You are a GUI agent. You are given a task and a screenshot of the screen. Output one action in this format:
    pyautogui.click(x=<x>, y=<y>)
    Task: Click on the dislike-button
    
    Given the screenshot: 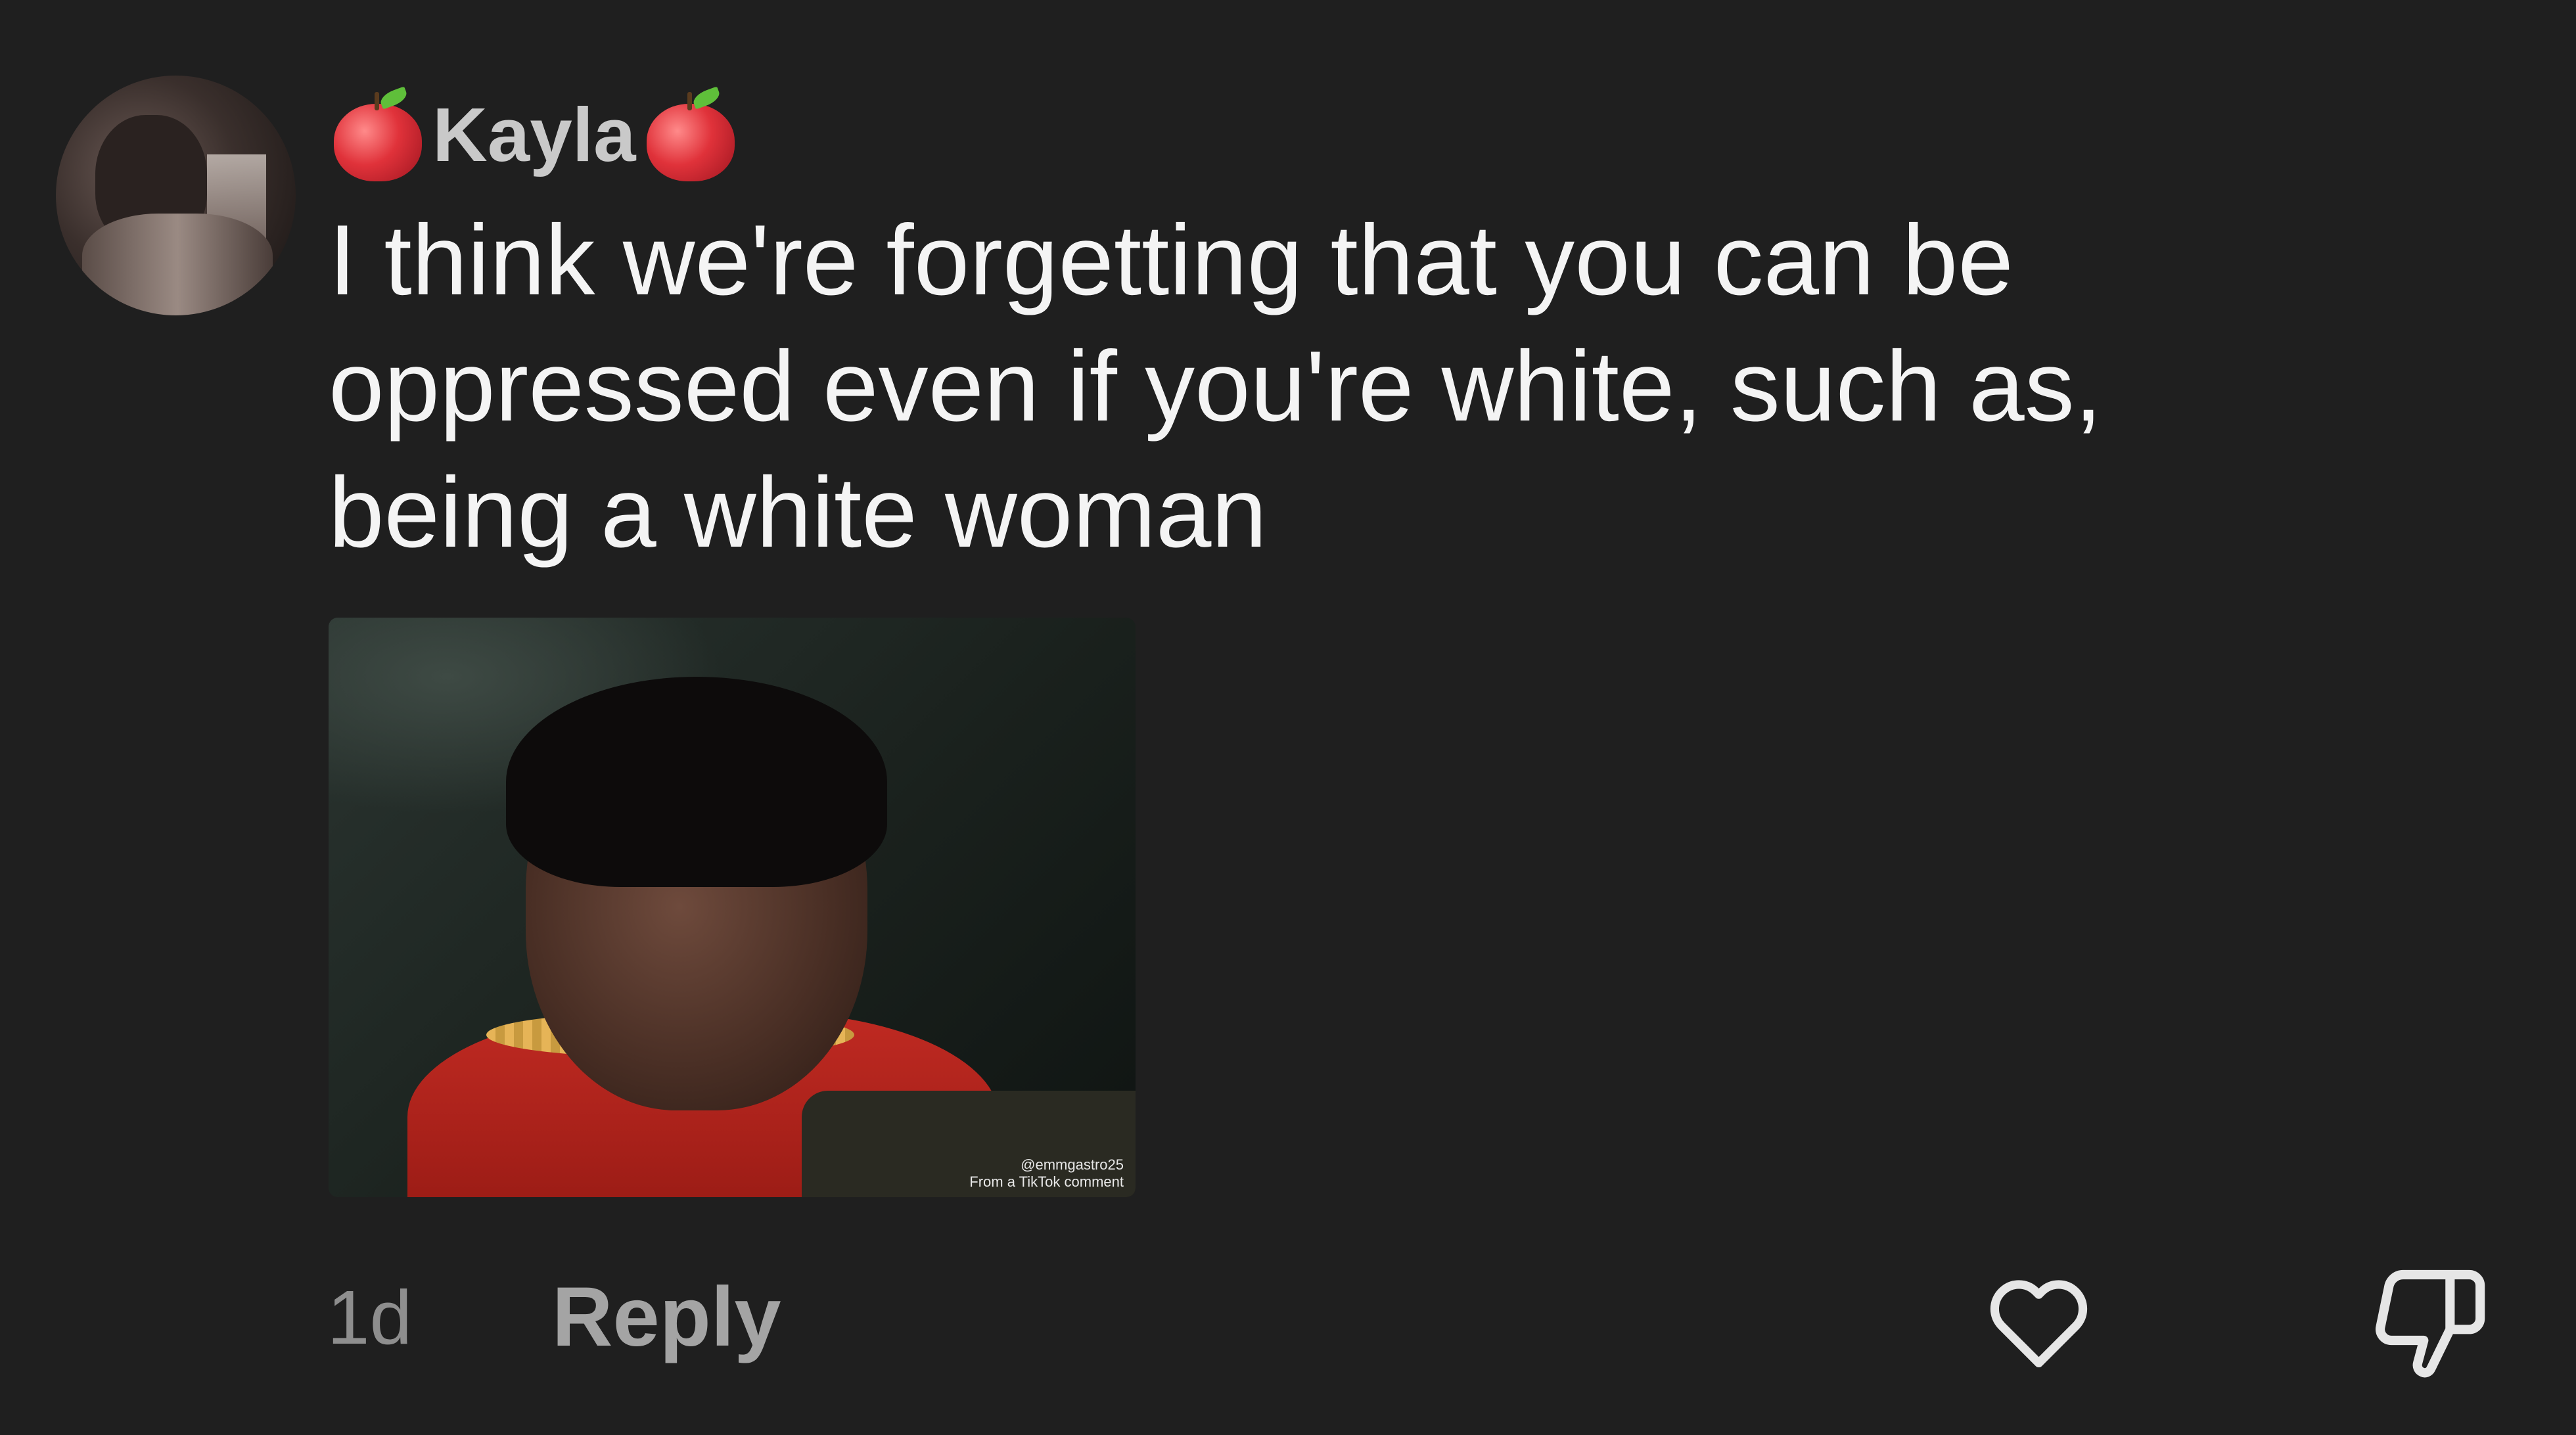 What is the action you would take?
    pyautogui.click(x=2428, y=1324)
    